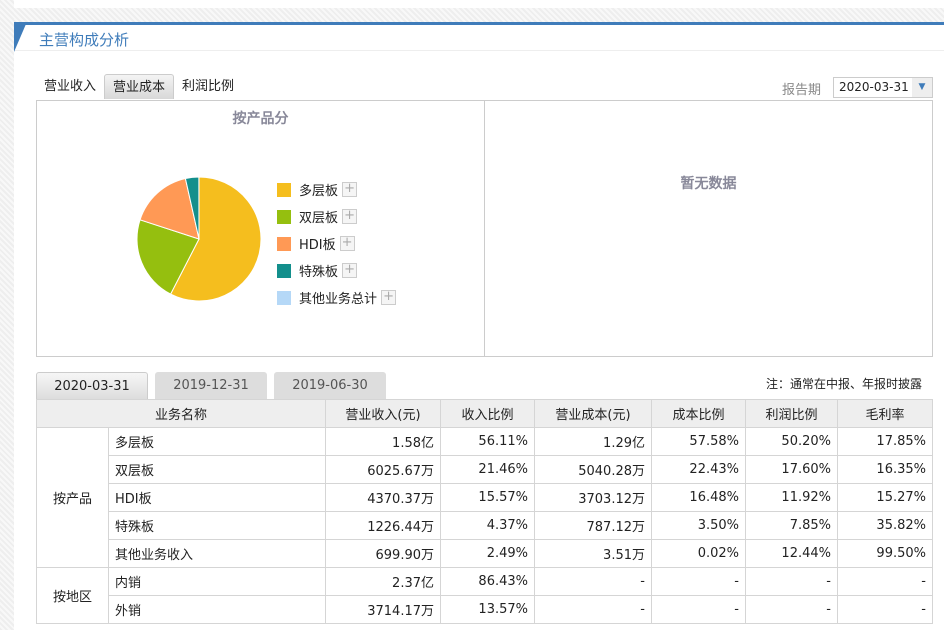  What do you see at coordinates (791, 413) in the screenshot?
I see `column-header: 利润比例` at bounding box center [791, 413].